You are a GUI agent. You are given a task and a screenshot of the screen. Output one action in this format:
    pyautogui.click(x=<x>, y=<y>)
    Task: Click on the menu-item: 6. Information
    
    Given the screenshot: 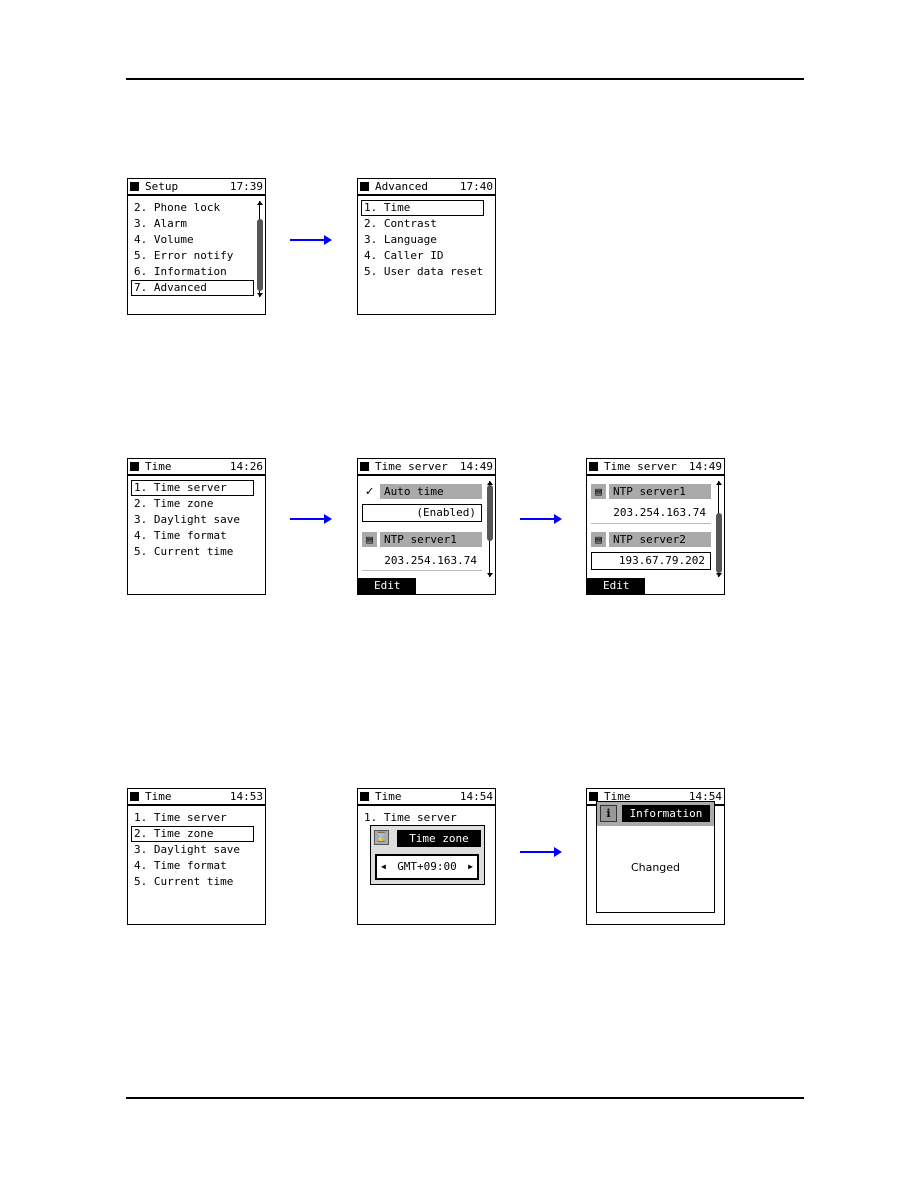 What is the action you would take?
    pyautogui.click(x=180, y=272)
    